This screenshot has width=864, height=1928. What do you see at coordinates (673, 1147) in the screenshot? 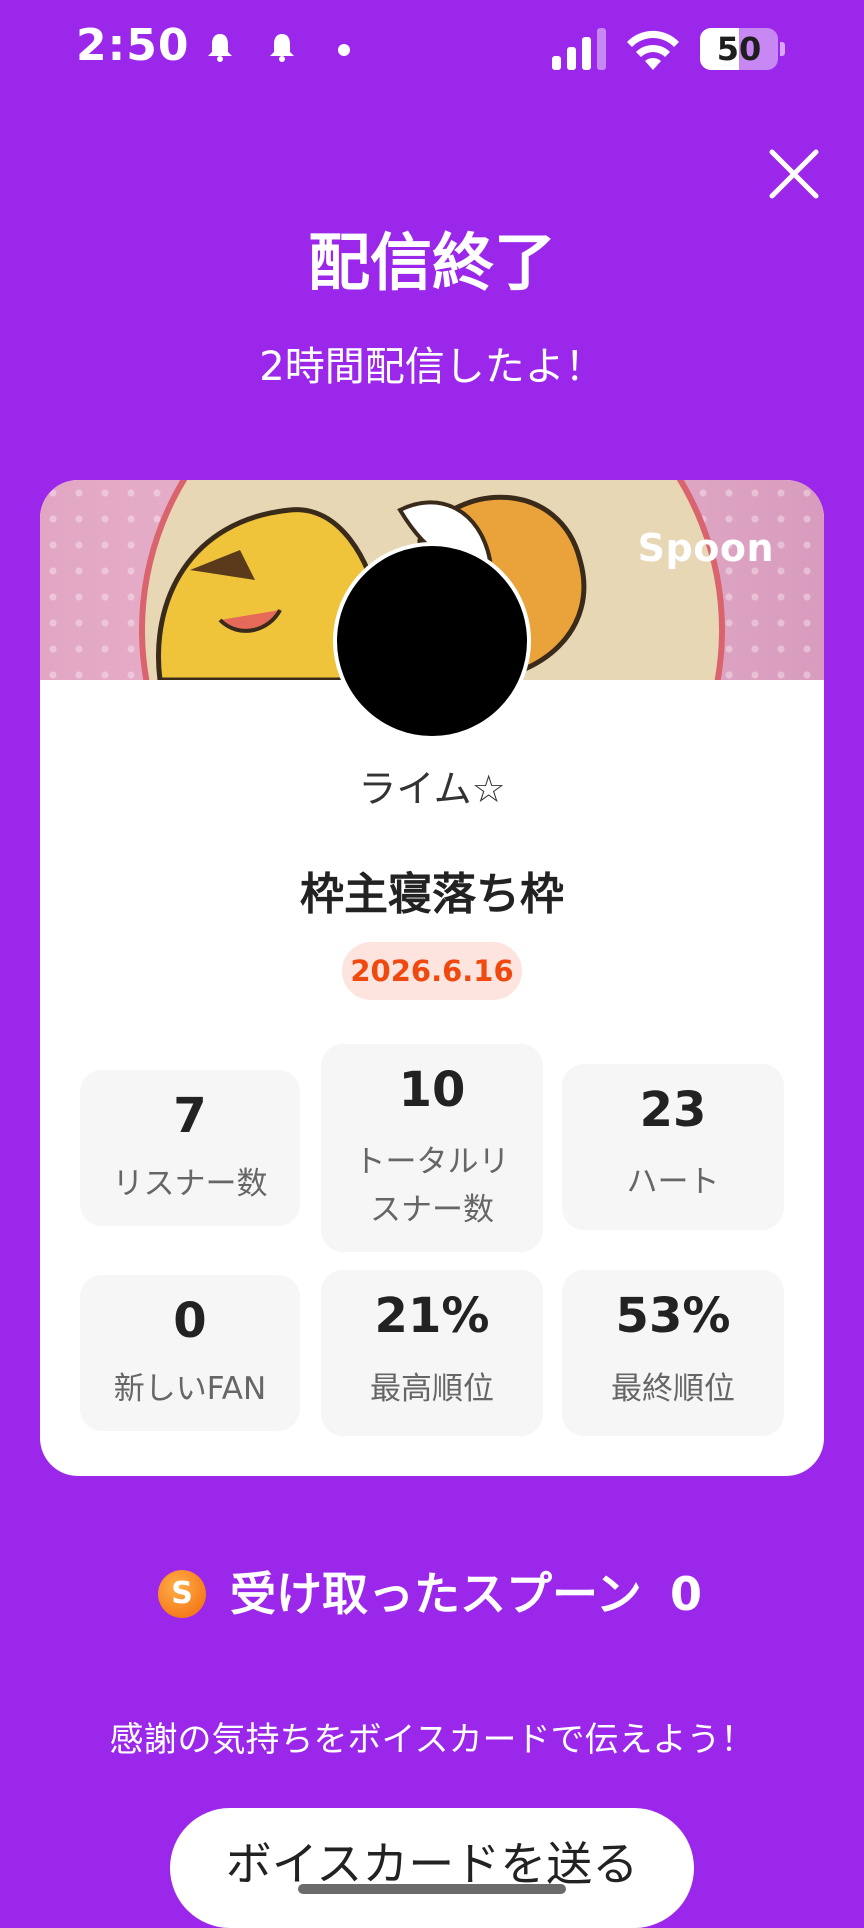
I see `stat-hearts: 23 ハート` at bounding box center [673, 1147].